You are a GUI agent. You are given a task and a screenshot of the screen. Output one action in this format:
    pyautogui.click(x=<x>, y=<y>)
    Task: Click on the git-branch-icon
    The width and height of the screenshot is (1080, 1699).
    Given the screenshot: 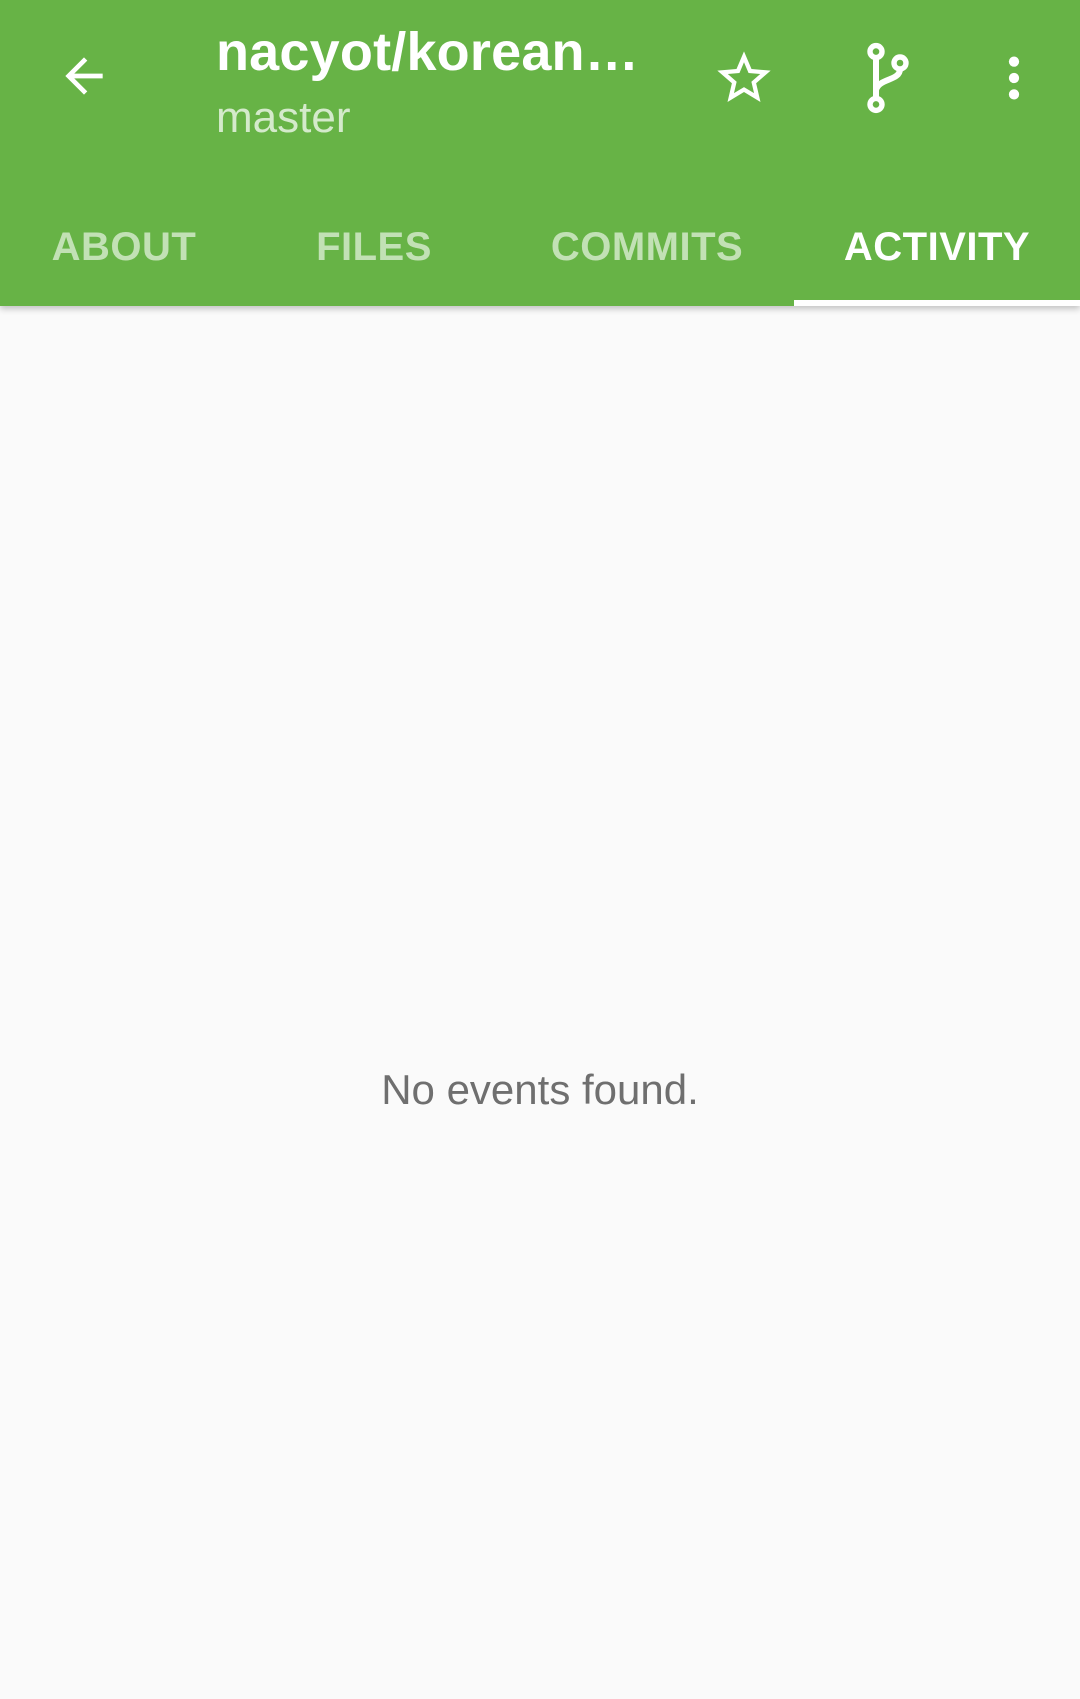 What is the action you would take?
    pyautogui.click(x=888, y=78)
    